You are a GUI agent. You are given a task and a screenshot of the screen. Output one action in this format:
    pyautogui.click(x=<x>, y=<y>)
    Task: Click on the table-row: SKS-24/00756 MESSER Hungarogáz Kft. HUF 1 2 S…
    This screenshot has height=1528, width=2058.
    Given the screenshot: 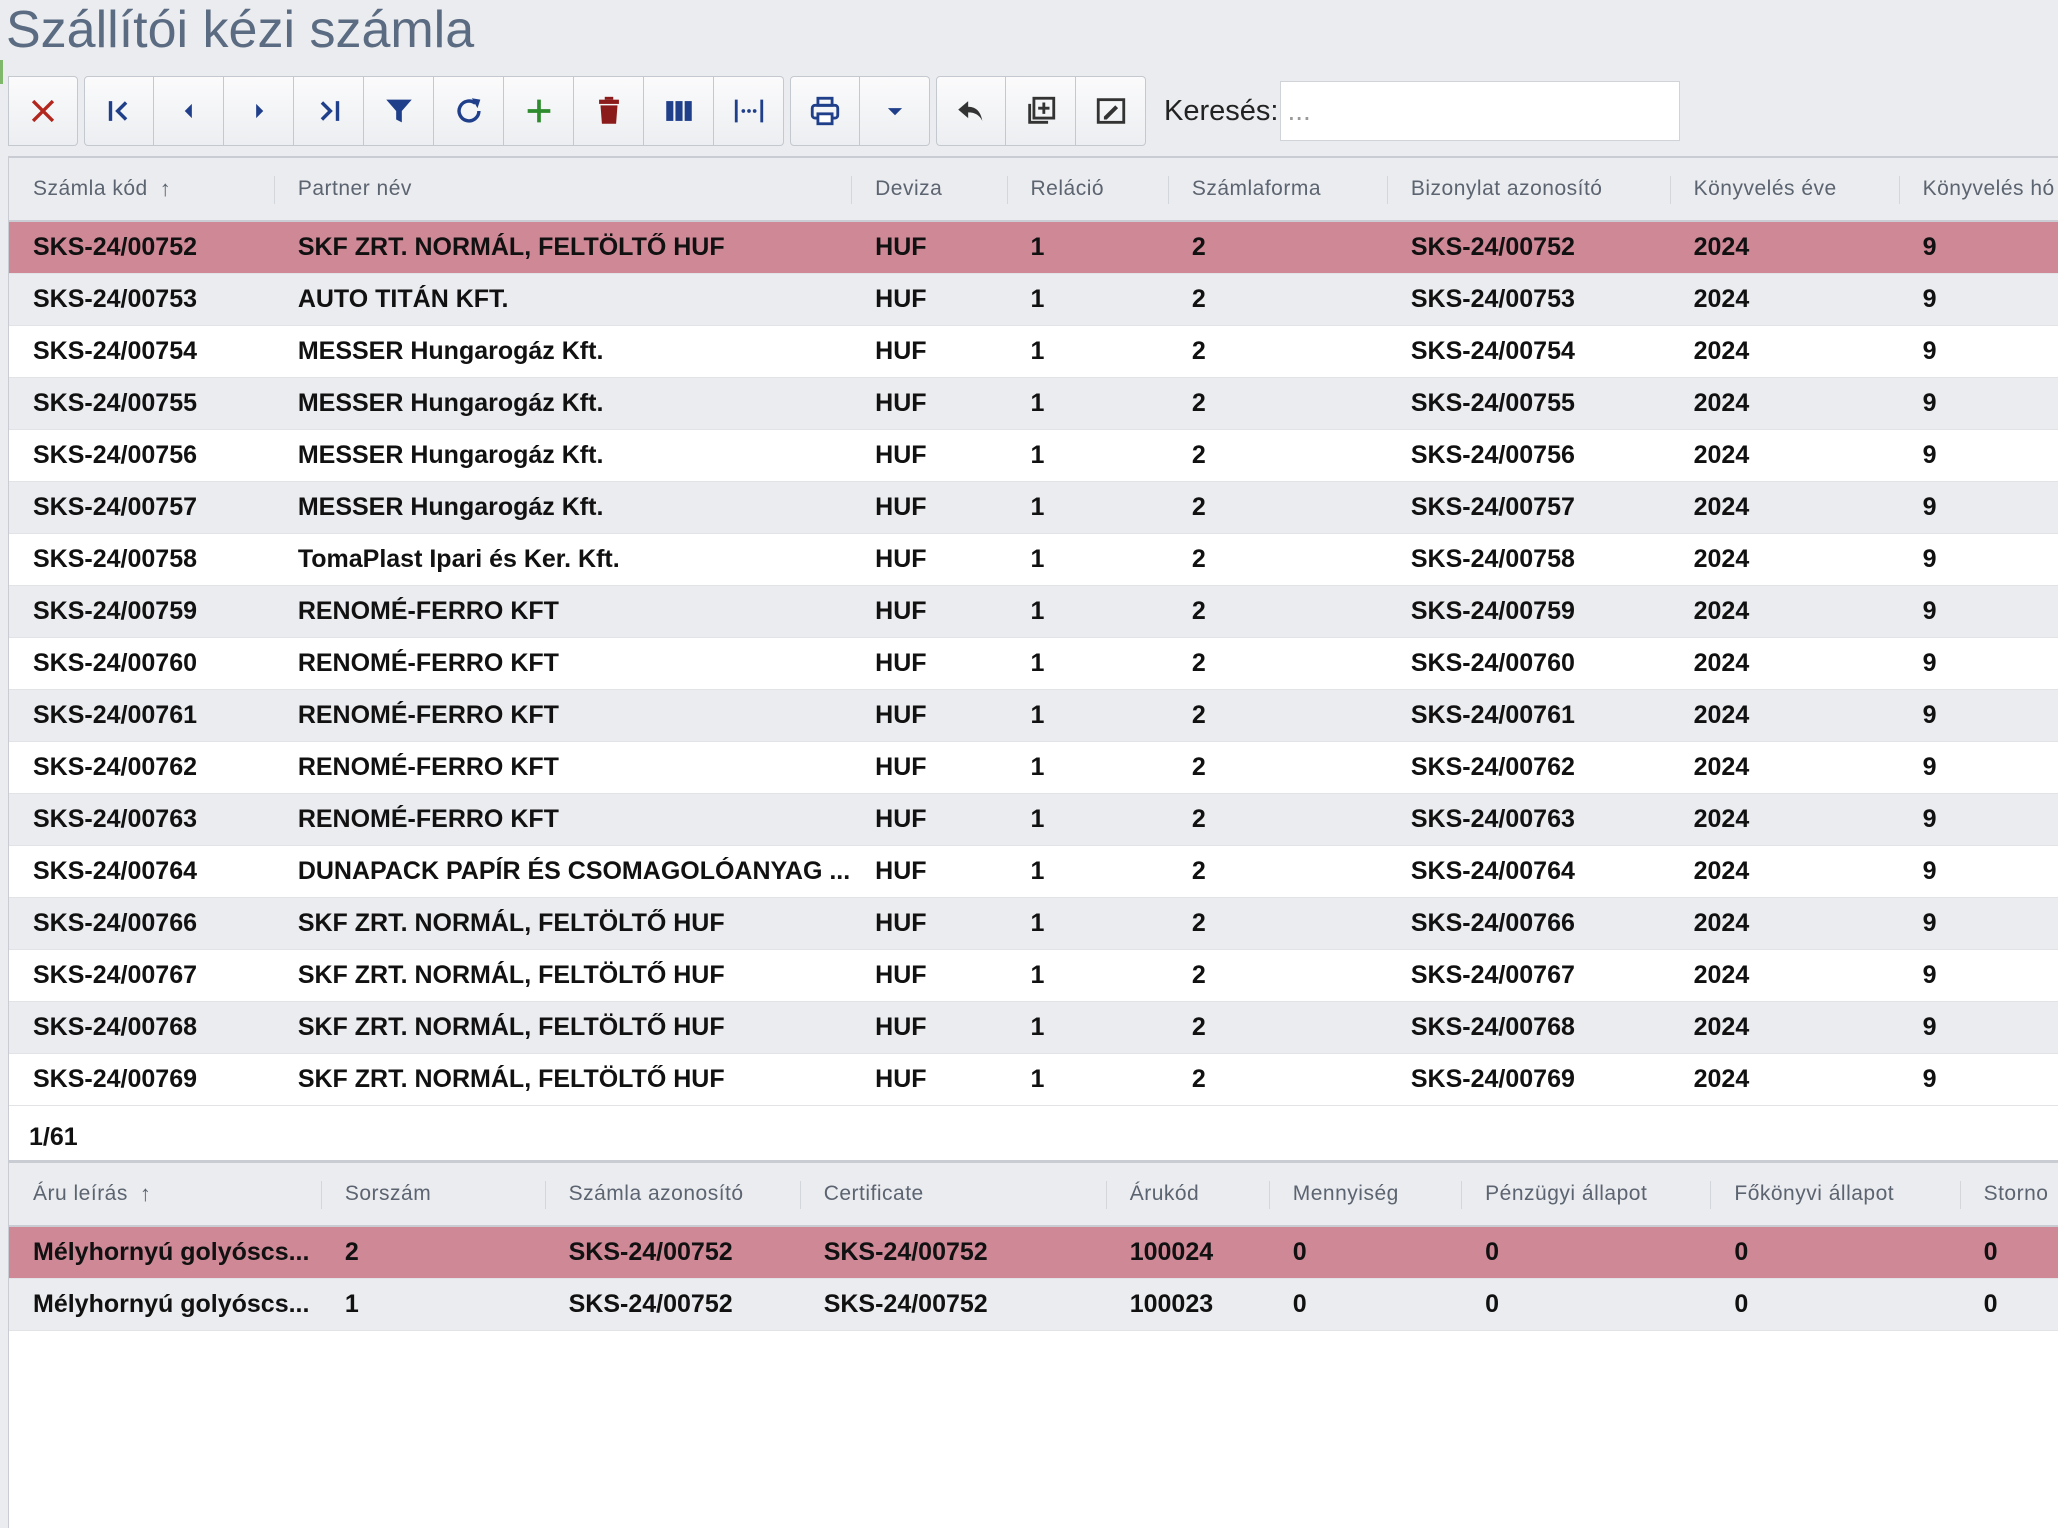 What is the action you would take?
    pyautogui.click(x=1033, y=456)
    